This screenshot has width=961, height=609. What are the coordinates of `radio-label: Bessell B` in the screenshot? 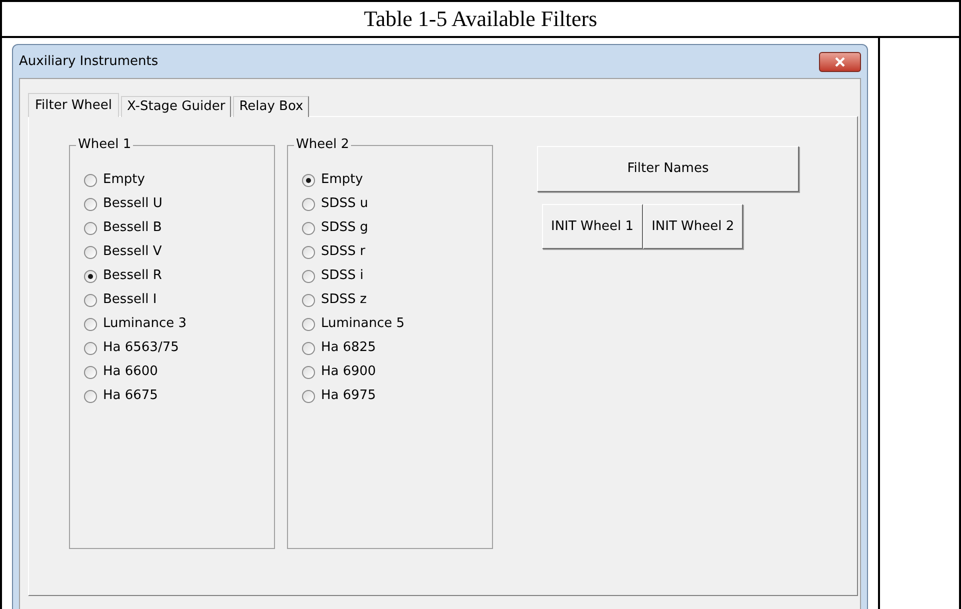 It's located at (132, 228).